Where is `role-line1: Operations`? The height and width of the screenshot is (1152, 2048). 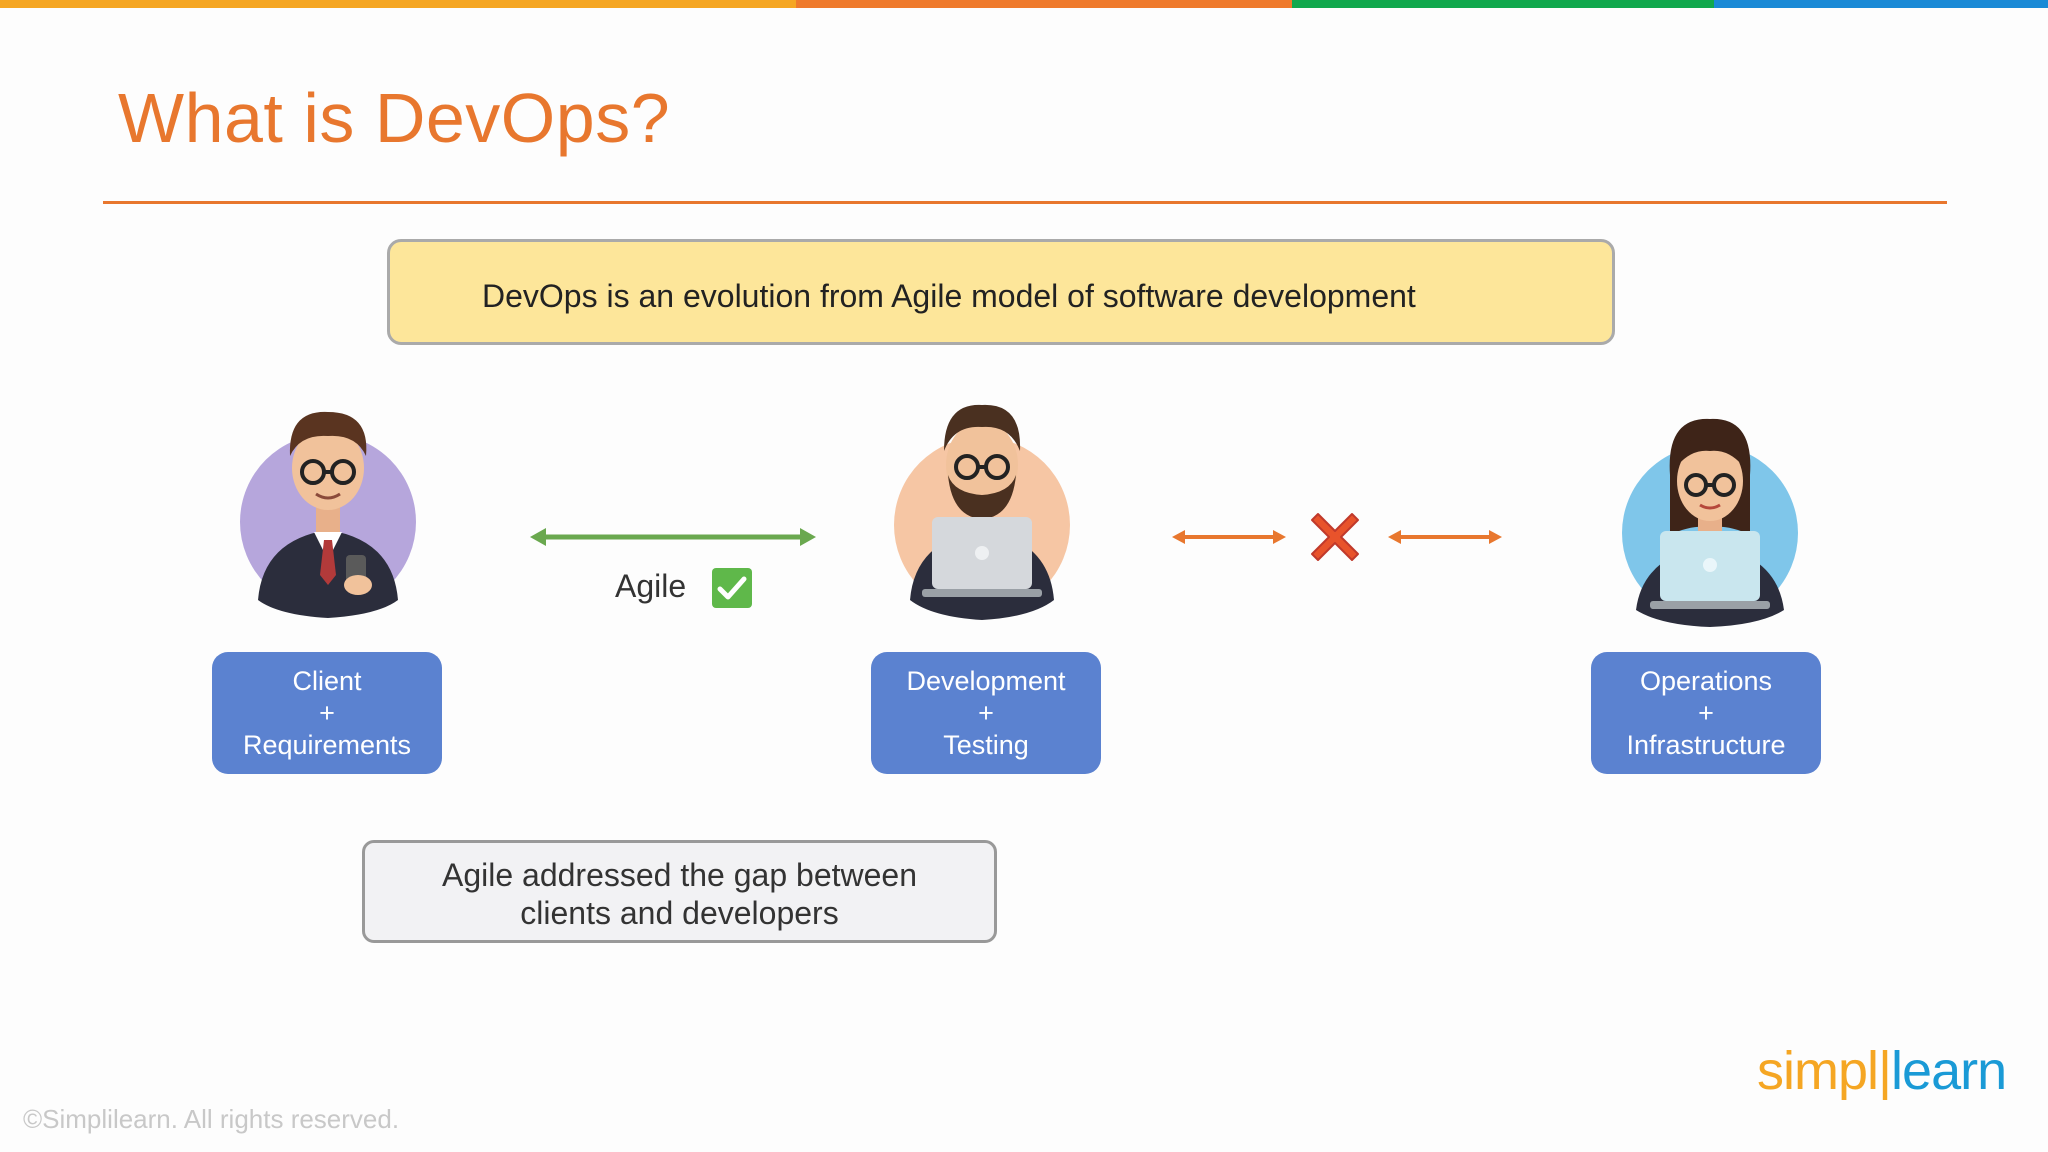 role-line1: Operations is located at coordinates (1706, 681).